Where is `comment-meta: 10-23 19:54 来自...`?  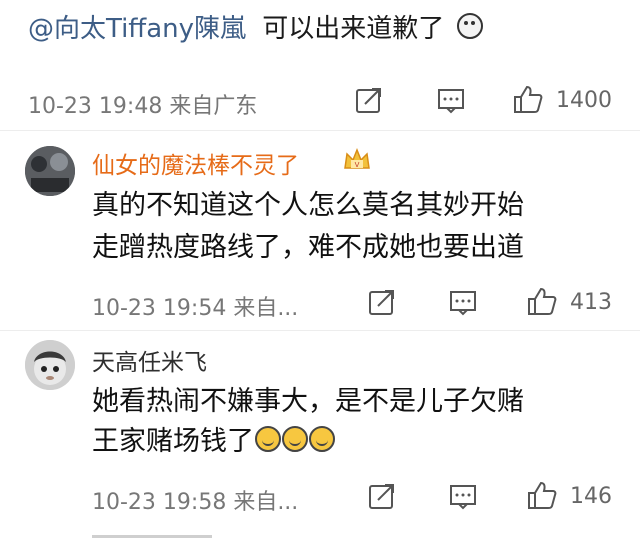 comment-meta: 10-23 19:54 来自... is located at coordinates (195, 308).